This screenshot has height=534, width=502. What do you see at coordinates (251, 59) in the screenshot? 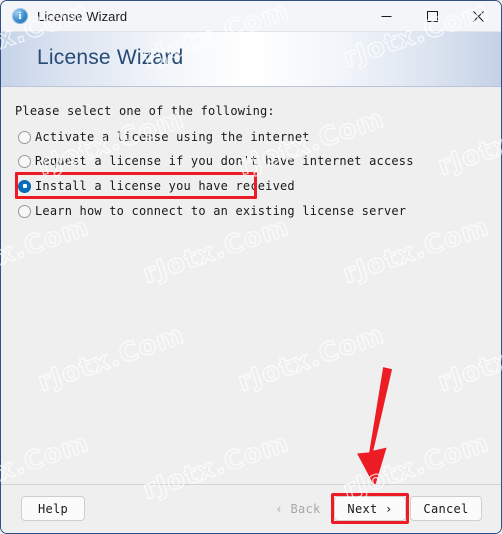
I see `wizard-header-banner: License Wizard` at bounding box center [251, 59].